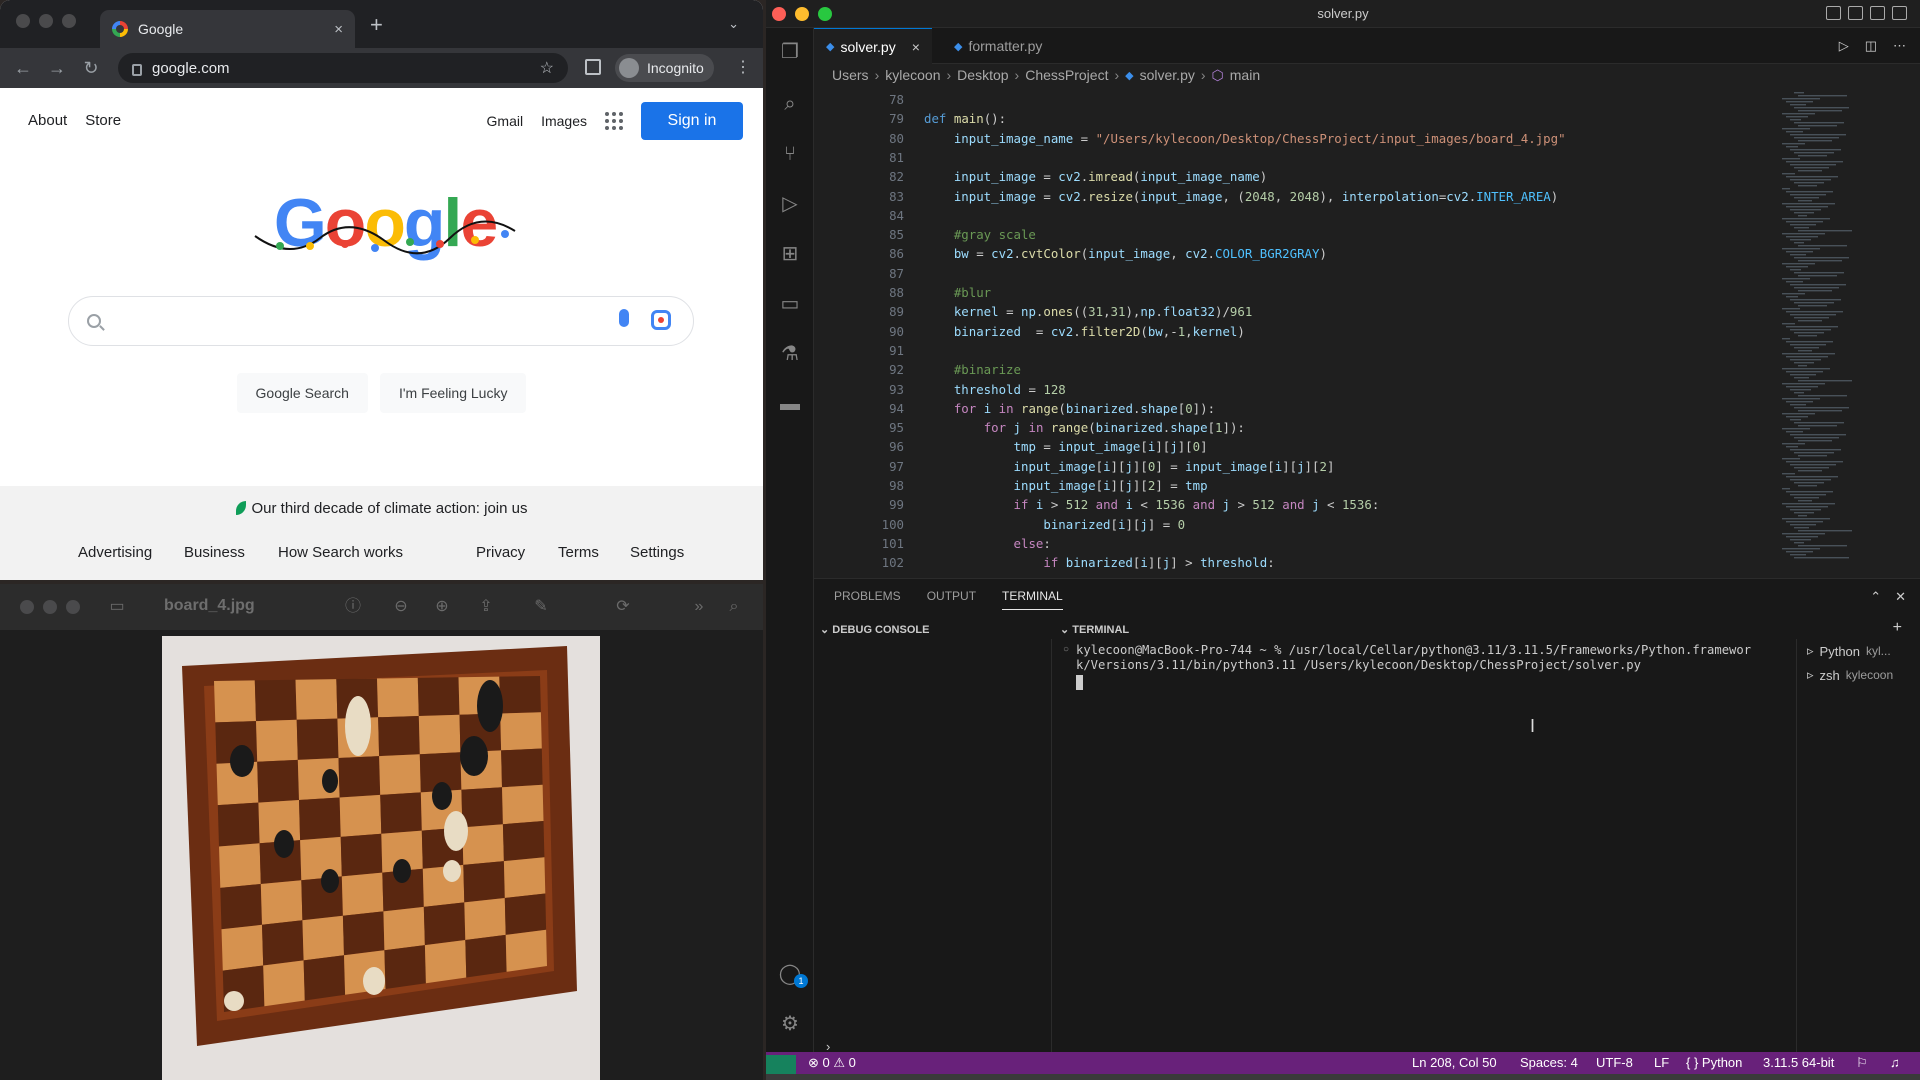  Describe the element at coordinates (115, 552) in the screenshot. I see `advertising-link: Advertising` at that location.